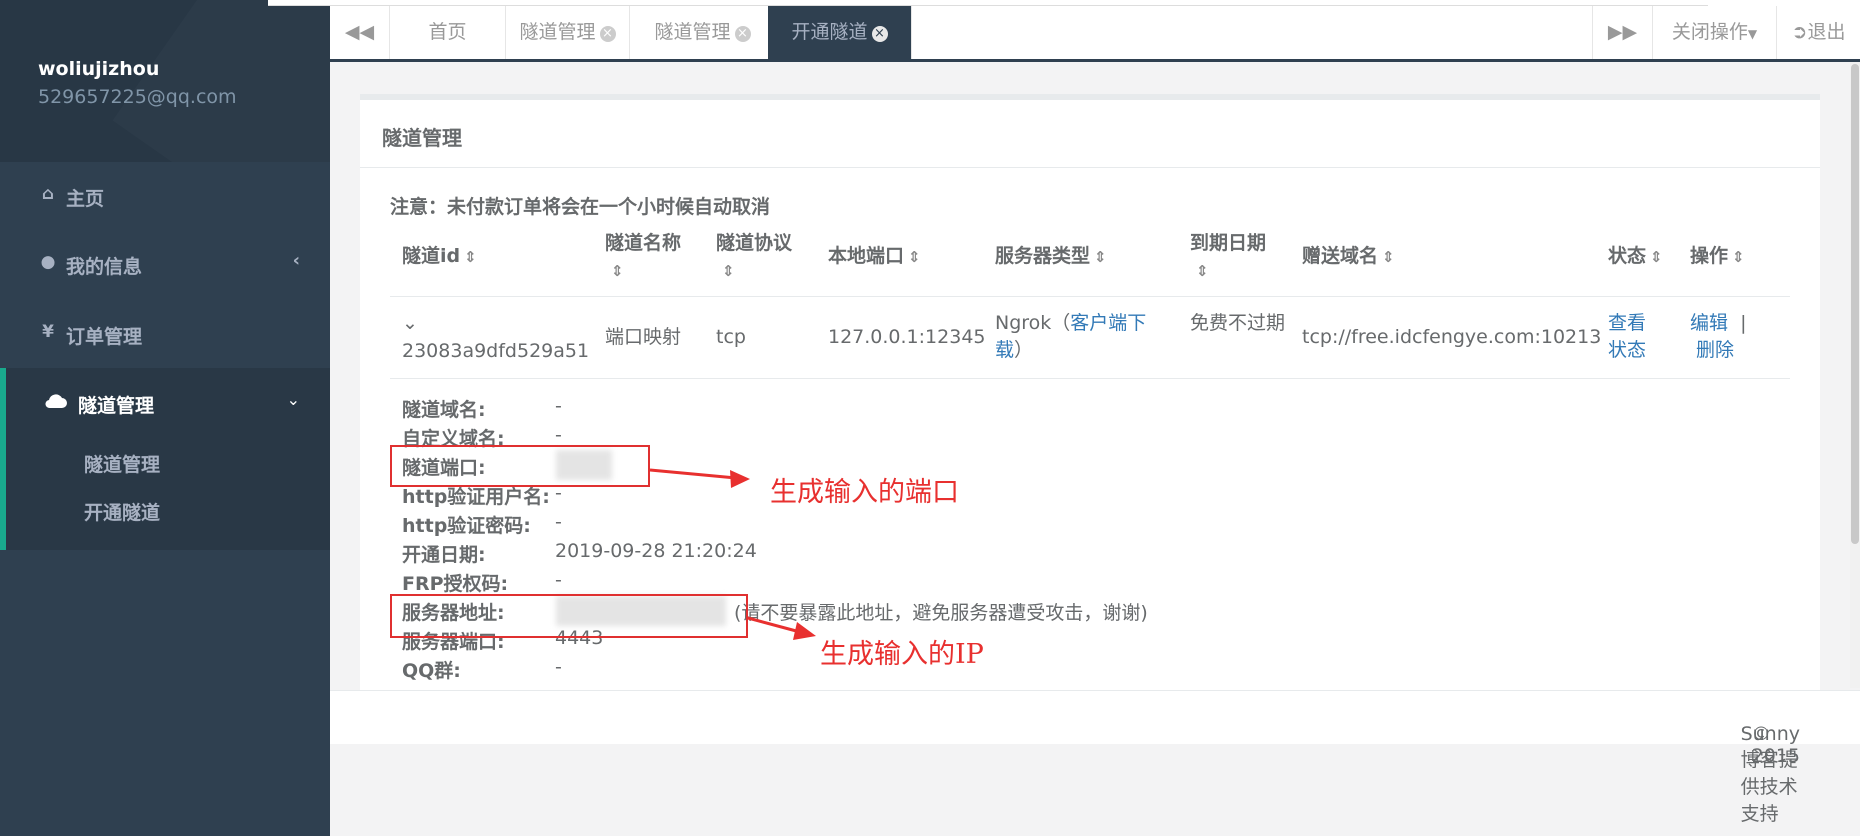 The width and height of the screenshot is (1860, 836). I want to click on footer: © 2015 Sunny博客提供技术支持, so click(1095, 757).